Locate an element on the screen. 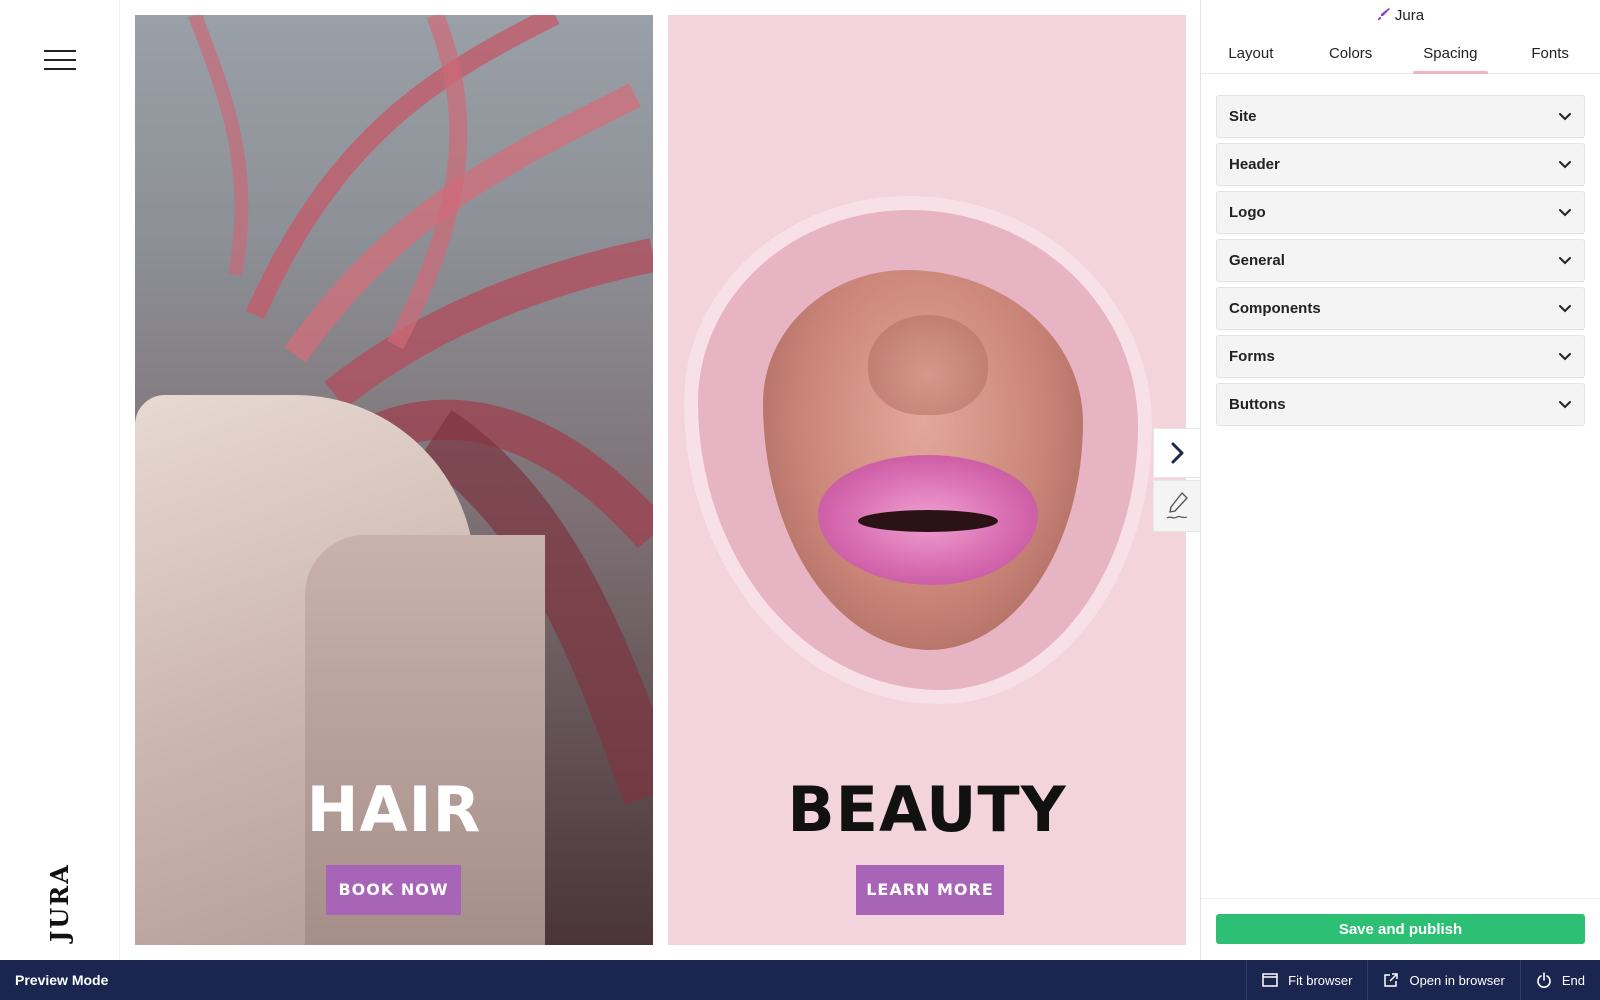 This screenshot has height=1000, width=1600. bottom-bar-actions: Fit browser Open in browser End is located at coordinates (1423, 980).